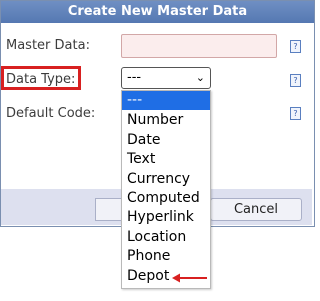 The width and height of the screenshot is (320, 301). I want to click on dropdown-option: Phone, so click(166, 256).